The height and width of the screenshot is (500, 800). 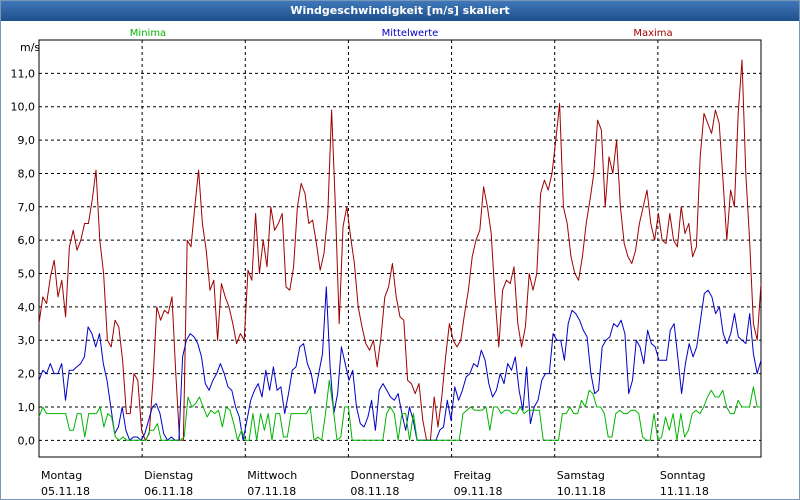 I want to click on x-day-name: Freitag, so click(x=473, y=475).